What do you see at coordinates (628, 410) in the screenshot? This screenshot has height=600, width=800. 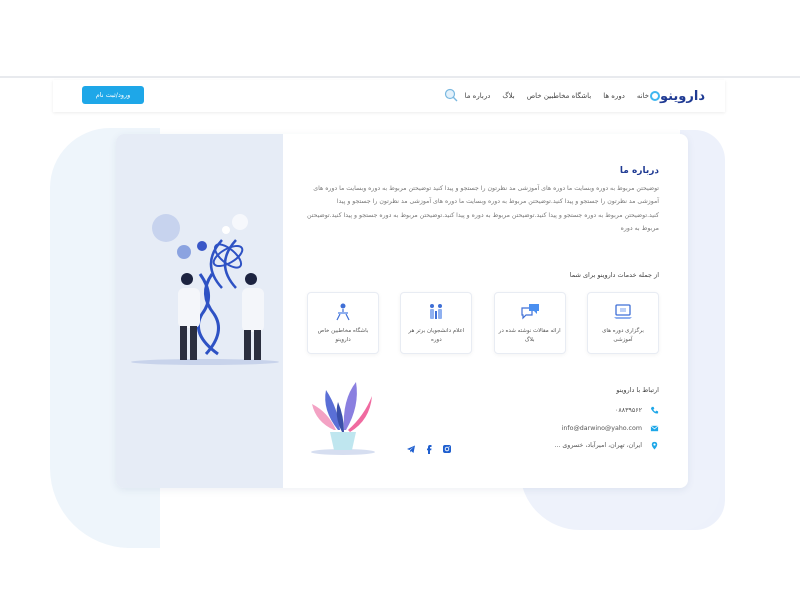 I see `phone-number: ۰۸۸۳۹۵۶۲` at bounding box center [628, 410].